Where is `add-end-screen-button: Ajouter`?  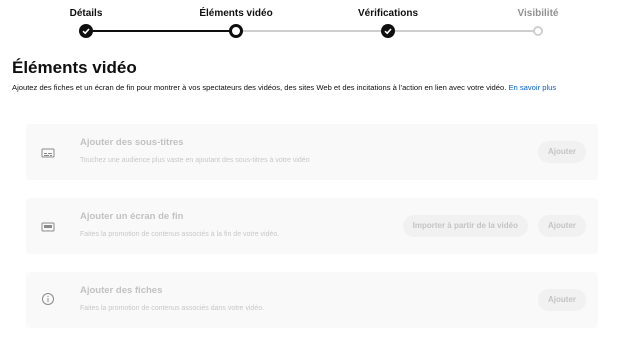 add-end-screen-button: Ajouter is located at coordinates (562, 226).